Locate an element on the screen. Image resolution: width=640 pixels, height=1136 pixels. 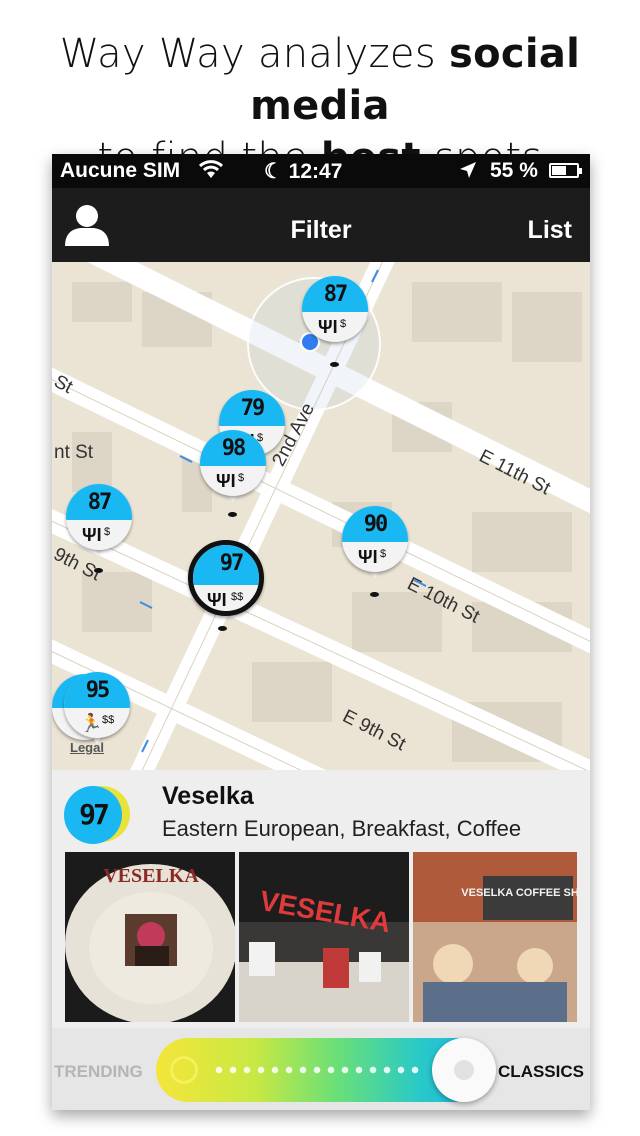
clock: ☾ 12:47 is located at coordinates (303, 171).